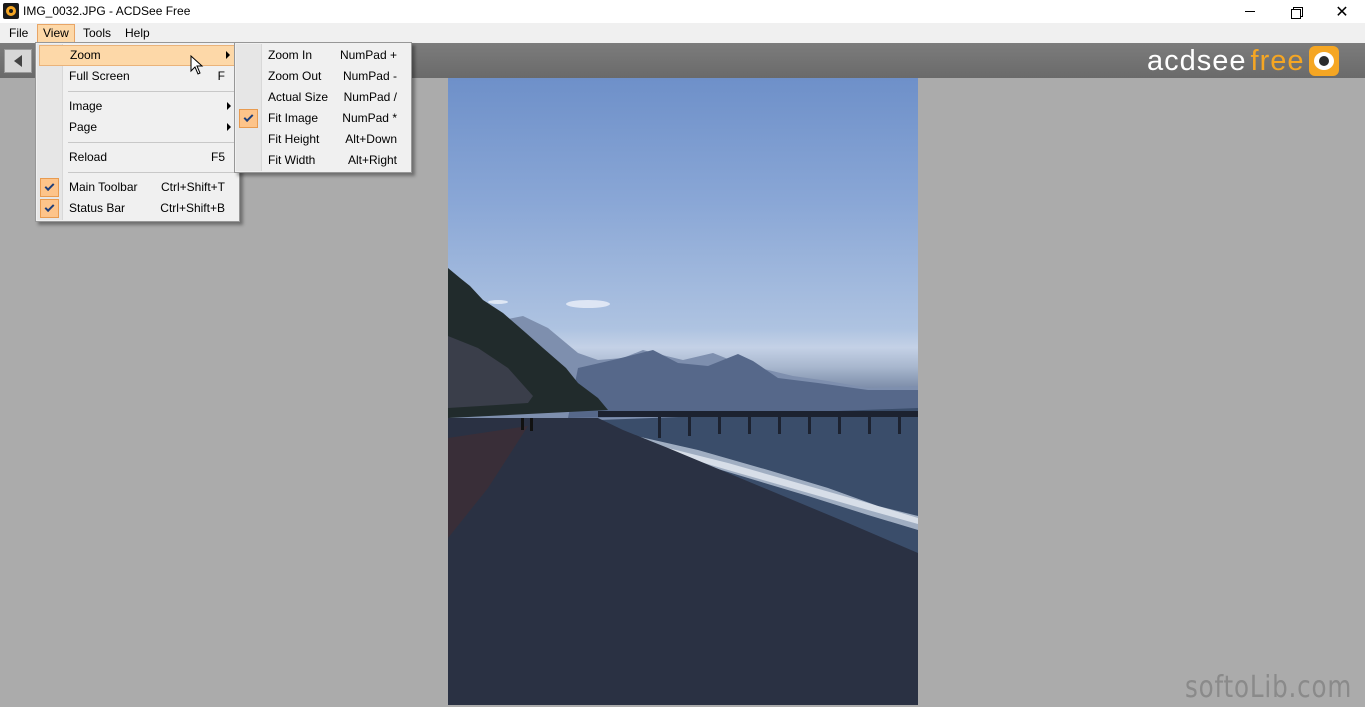 The width and height of the screenshot is (1365, 707). What do you see at coordinates (294, 139) in the screenshot?
I see `menu-item-label: Fit Height` at bounding box center [294, 139].